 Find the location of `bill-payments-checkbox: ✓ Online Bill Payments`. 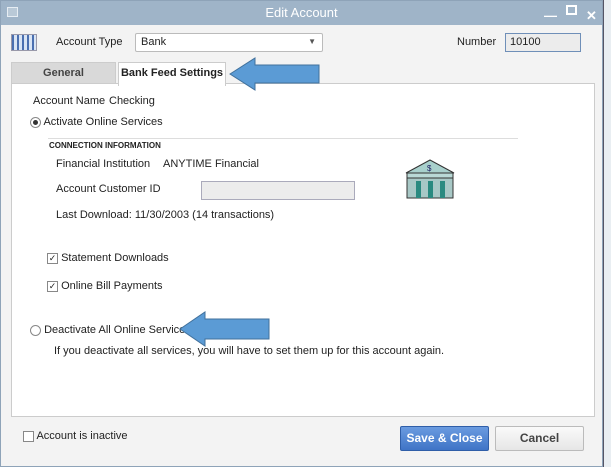

bill-payments-checkbox: ✓ Online Bill Payments is located at coordinates (105, 286).